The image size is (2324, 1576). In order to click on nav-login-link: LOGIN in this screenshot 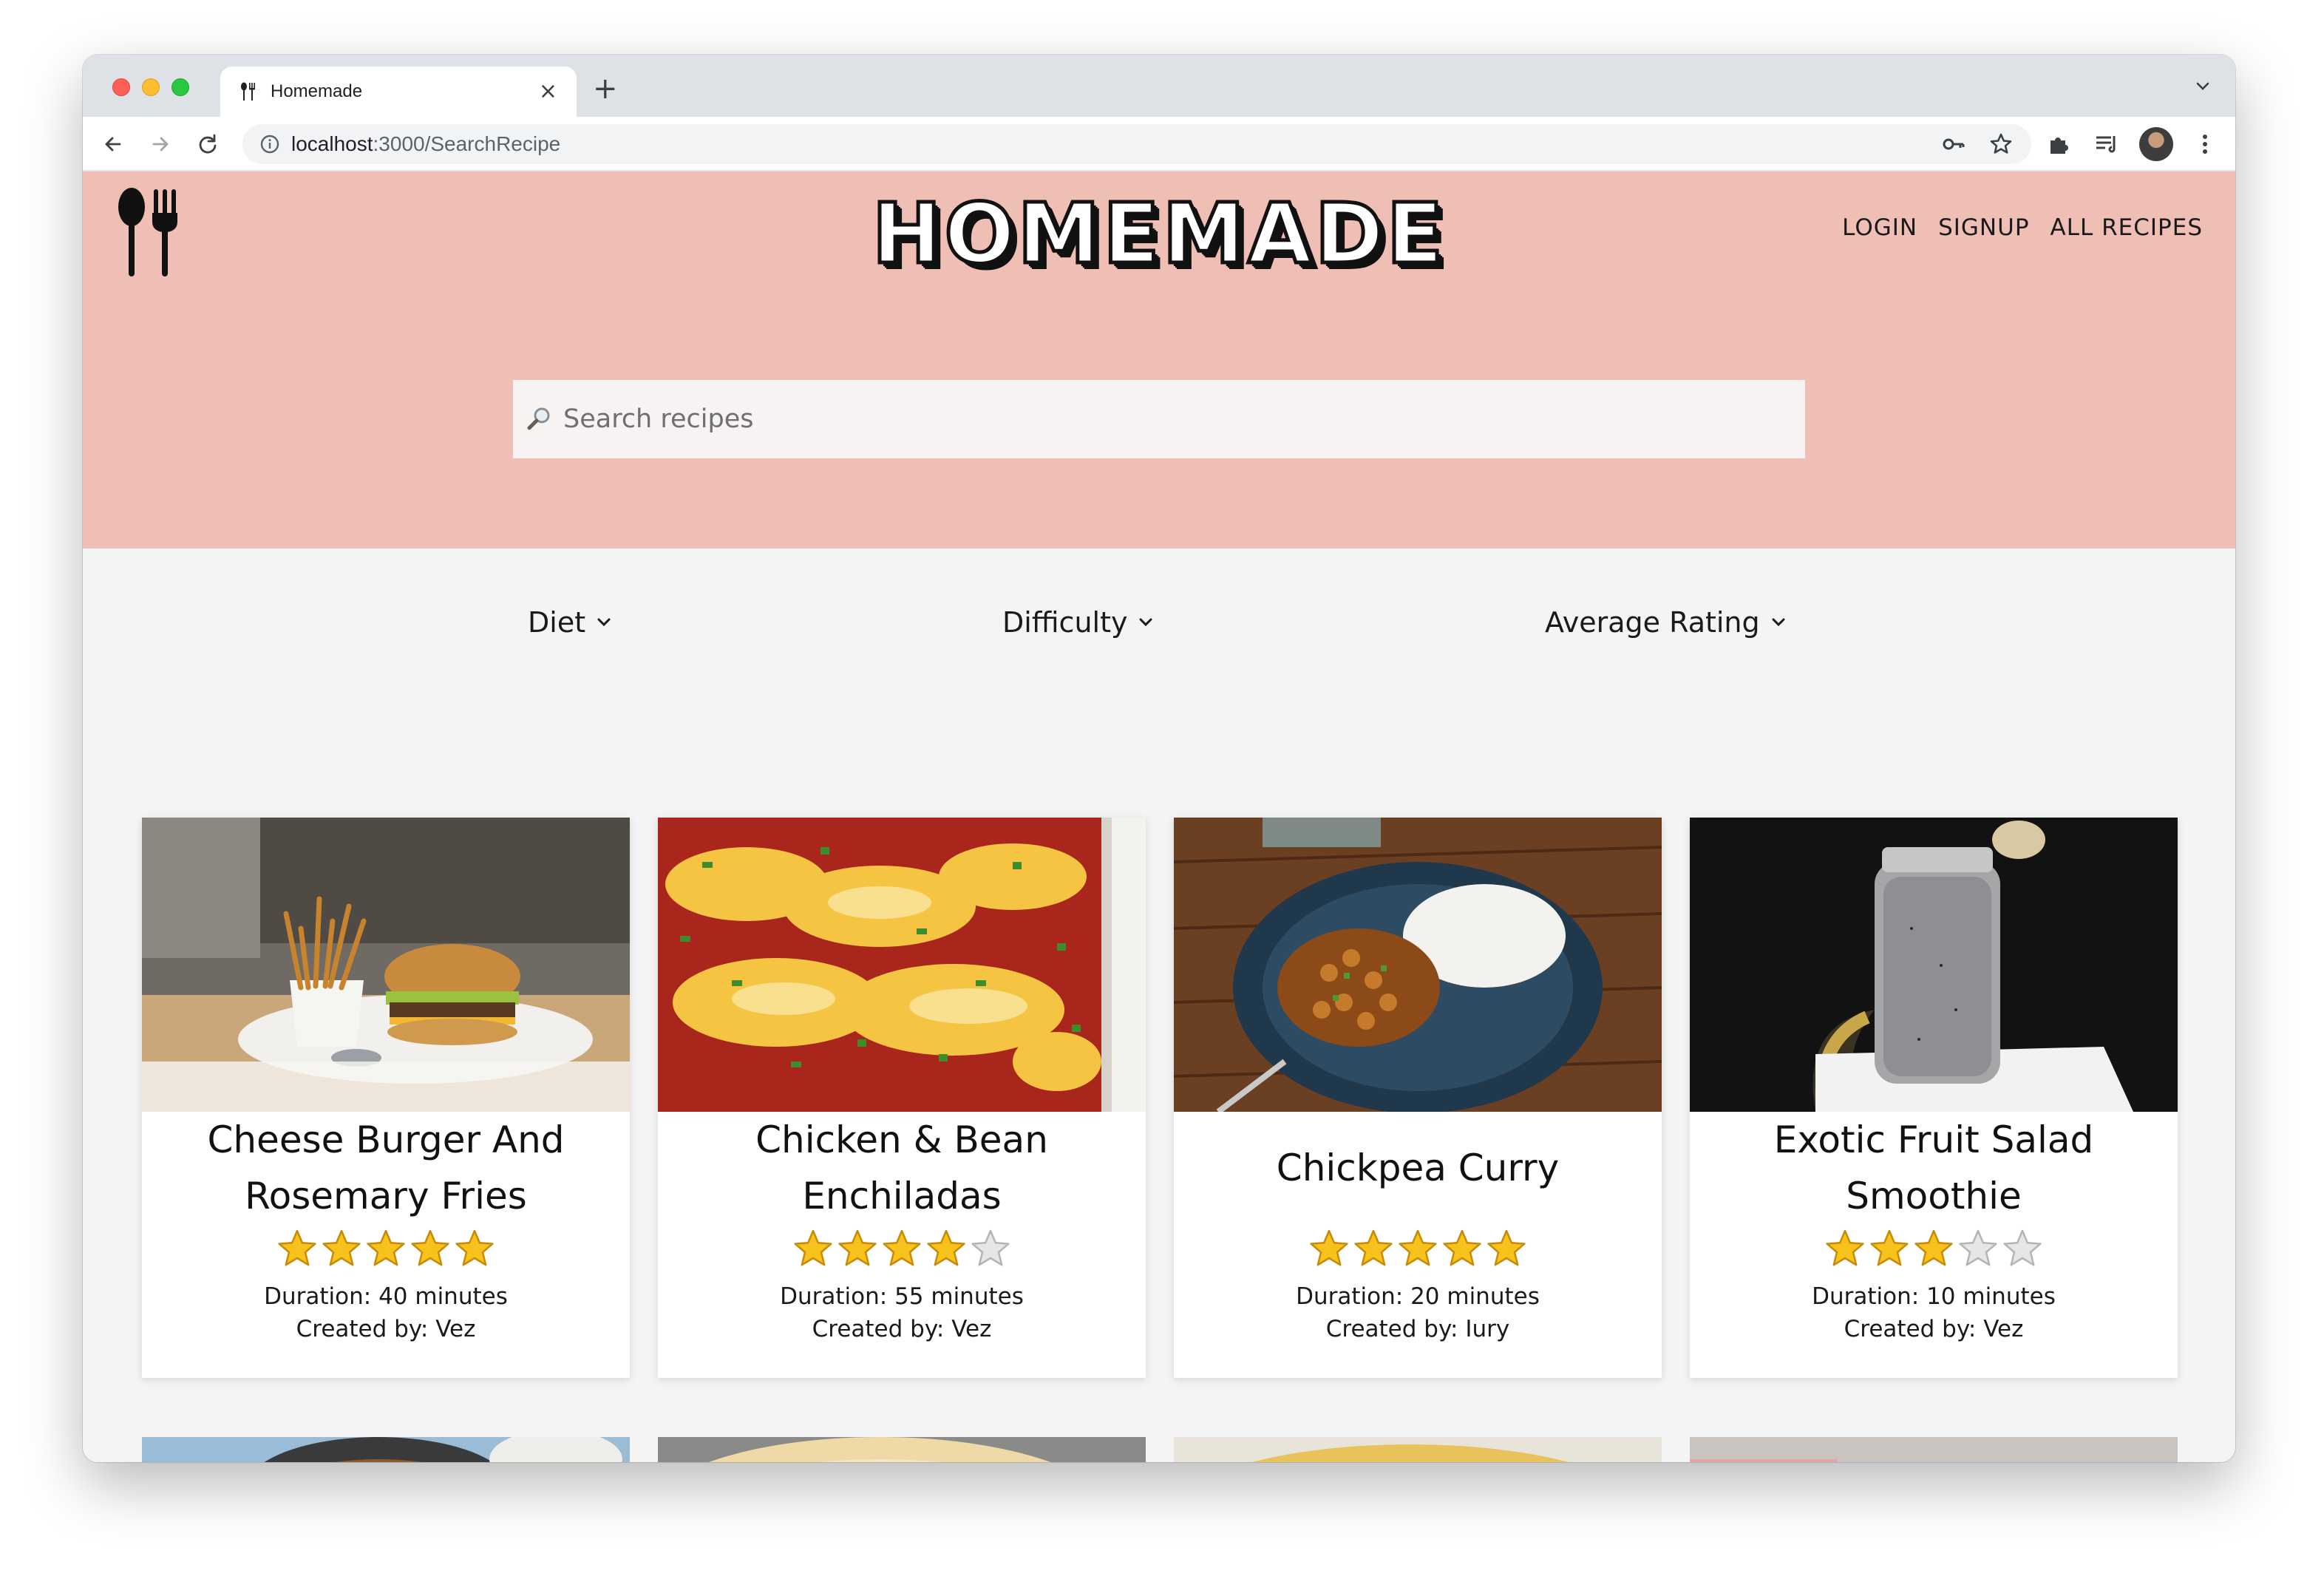, I will do `click(1880, 227)`.